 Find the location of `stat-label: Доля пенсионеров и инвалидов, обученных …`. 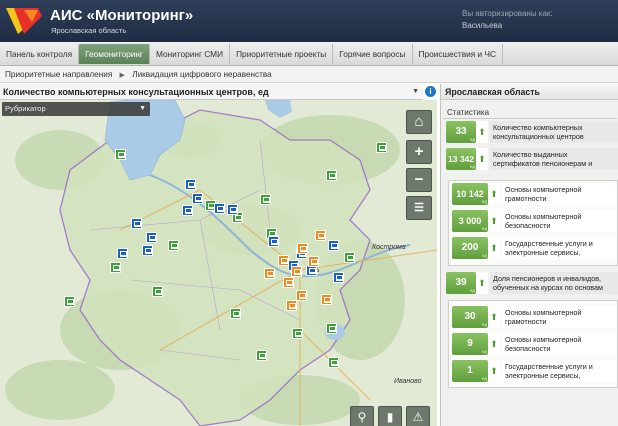

stat-label: Доля пенсионеров и инвалидов, обученных … is located at coordinates (554, 283).